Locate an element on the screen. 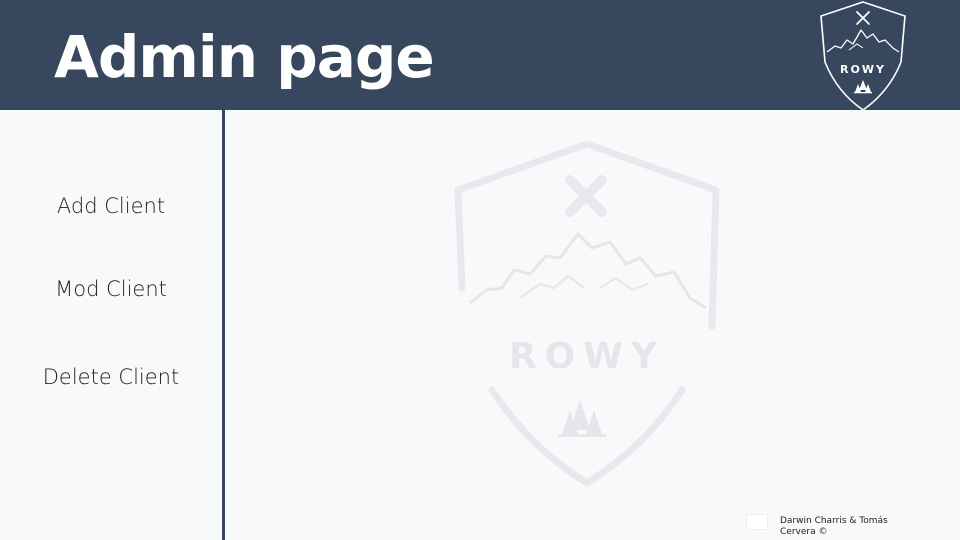 This screenshot has height=540, width=960. footer-box is located at coordinates (757, 522).